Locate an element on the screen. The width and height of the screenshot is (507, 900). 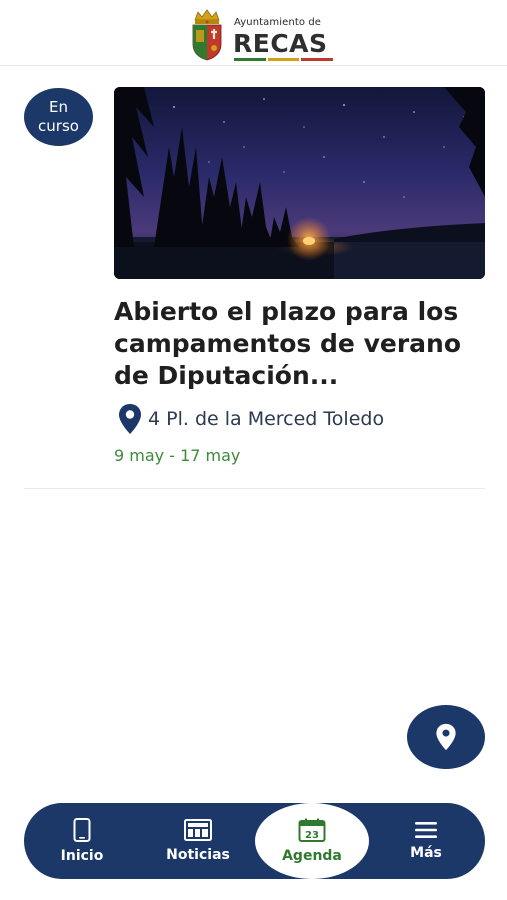
nav-label-inicio: Inicio is located at coordinates (82, 856).